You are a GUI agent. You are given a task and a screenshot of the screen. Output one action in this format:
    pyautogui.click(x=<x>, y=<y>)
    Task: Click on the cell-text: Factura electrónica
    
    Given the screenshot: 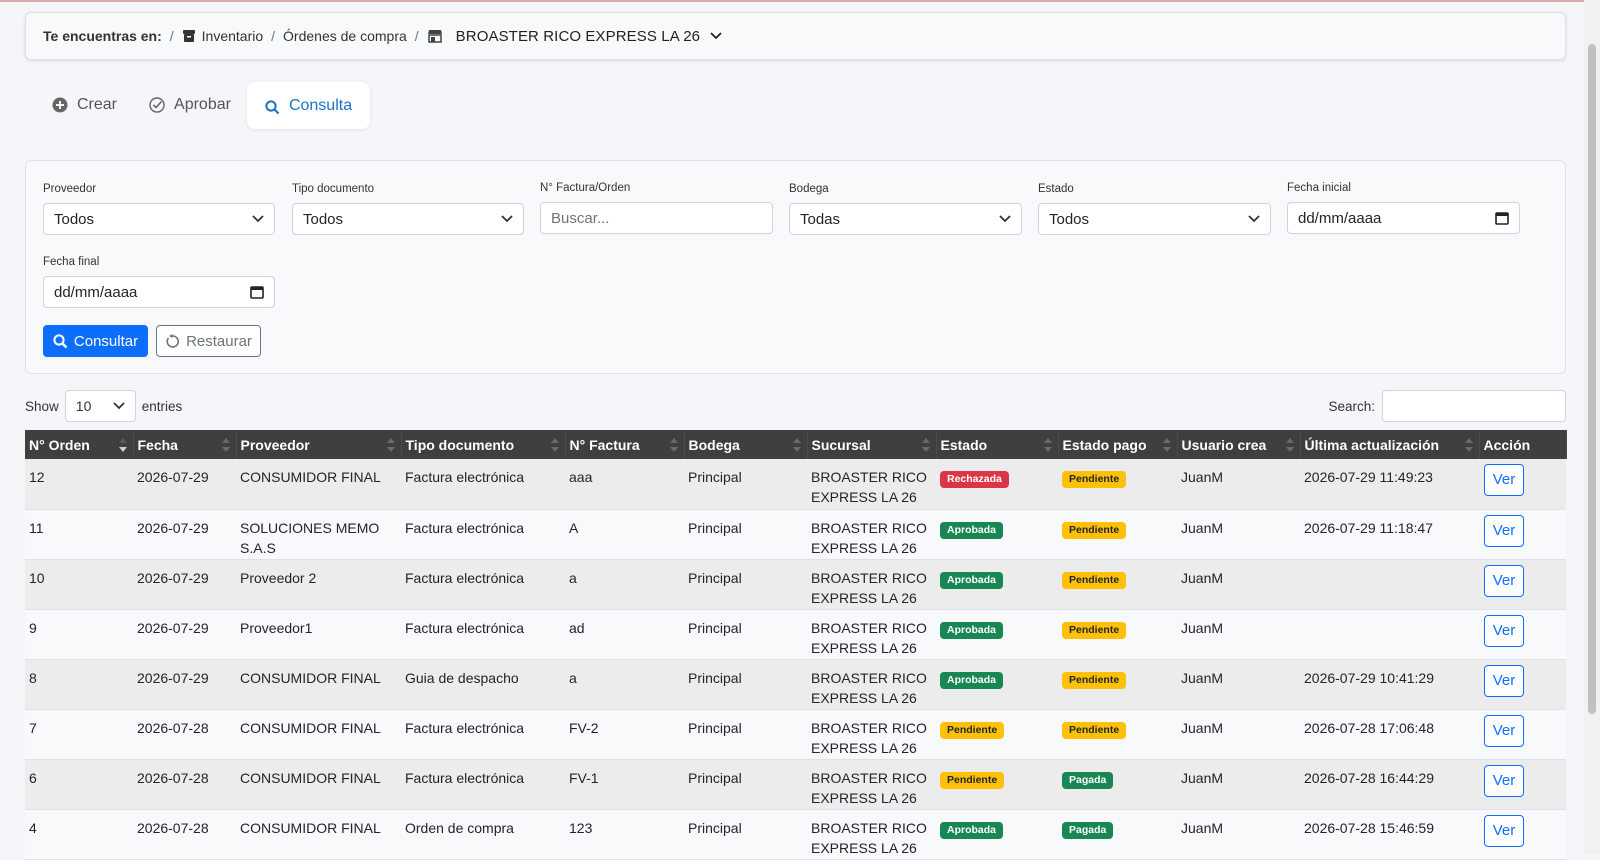 What is the action you would take?
    pyautogui.click(x=465, y=777)
    